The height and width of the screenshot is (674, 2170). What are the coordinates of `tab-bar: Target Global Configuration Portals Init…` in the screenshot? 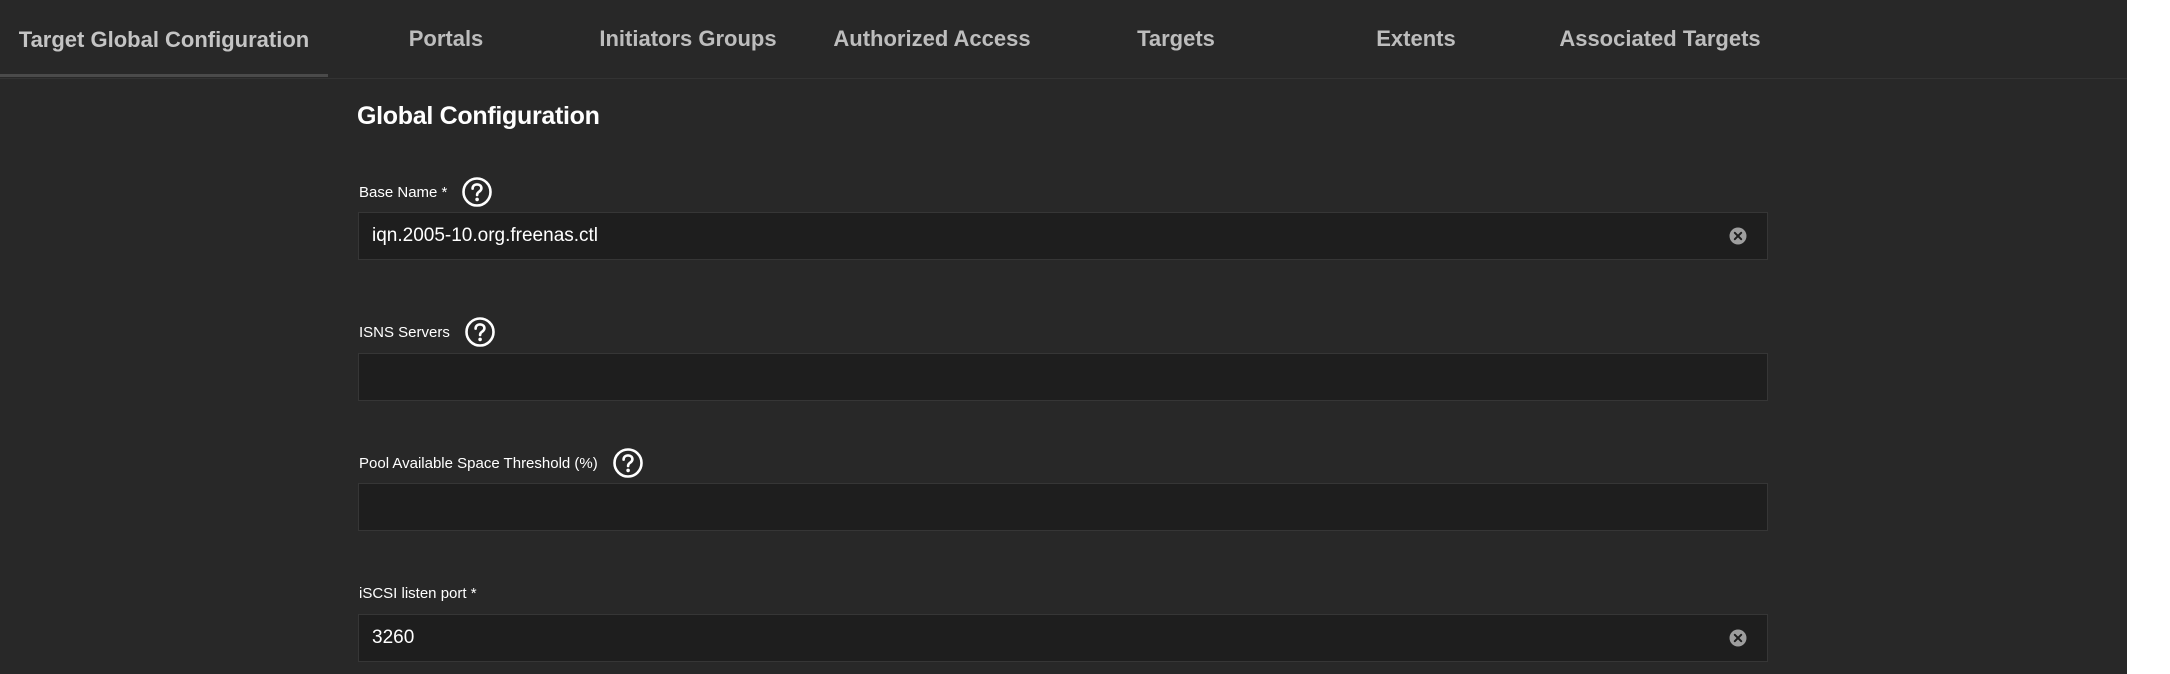 It's located at (1063, 39).